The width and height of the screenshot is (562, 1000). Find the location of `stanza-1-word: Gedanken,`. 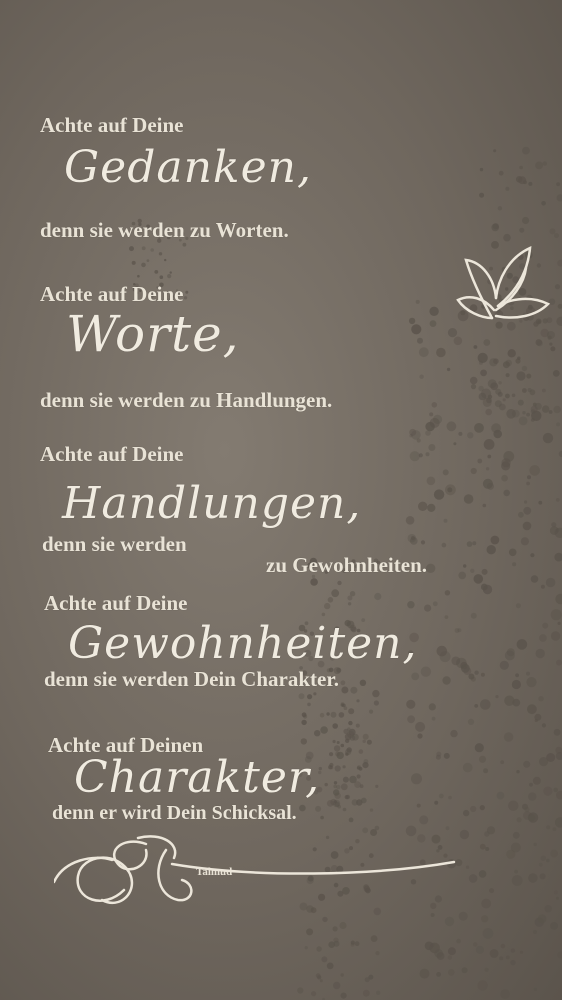

stanza-1-word: Gedanken, is located at coordinates (188, 167).